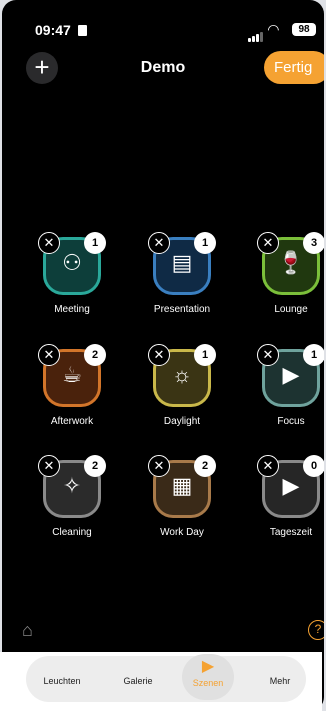 This screenshot has height=711, width=326. I want to click on status-time: 09:47, so click(53, 30).